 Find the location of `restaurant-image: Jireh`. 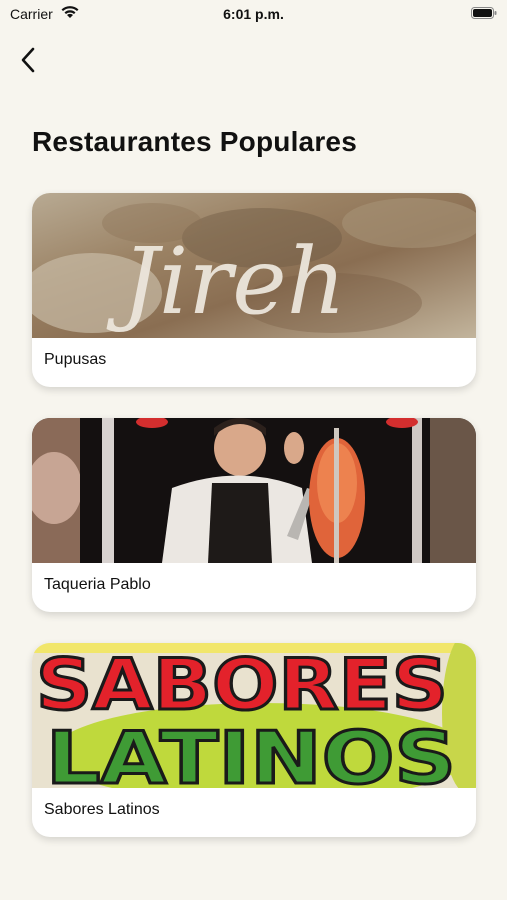

restaurant-image: Jireh is located at coordinates (254, 265).